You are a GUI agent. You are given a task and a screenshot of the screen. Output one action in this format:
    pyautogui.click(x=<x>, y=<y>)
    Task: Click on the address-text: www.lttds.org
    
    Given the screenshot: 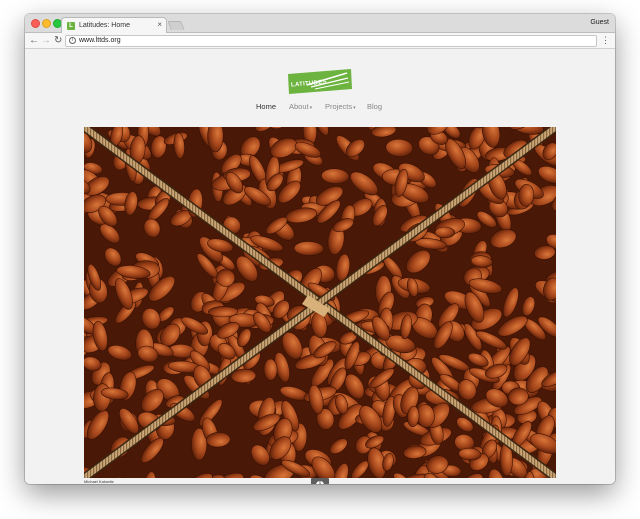 What is the action you would take?
    pyautogui.click(x=100, y=40)
    